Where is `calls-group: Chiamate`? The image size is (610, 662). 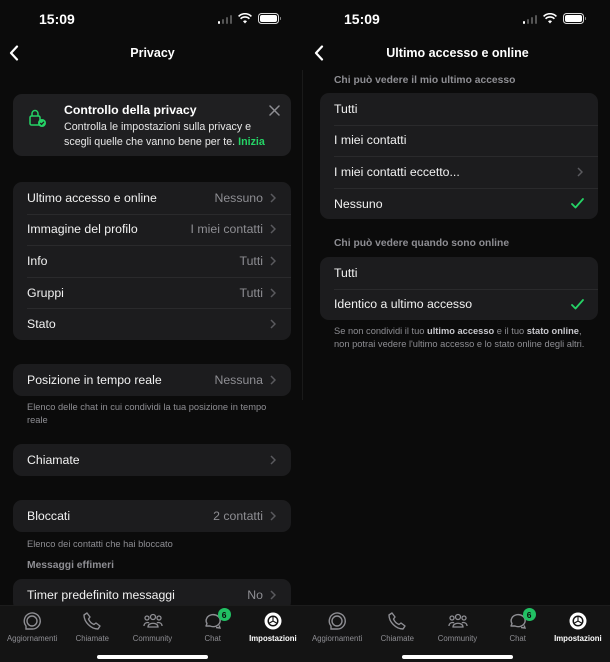
calls-group: Chiamate is located at coordinates (152, 460).